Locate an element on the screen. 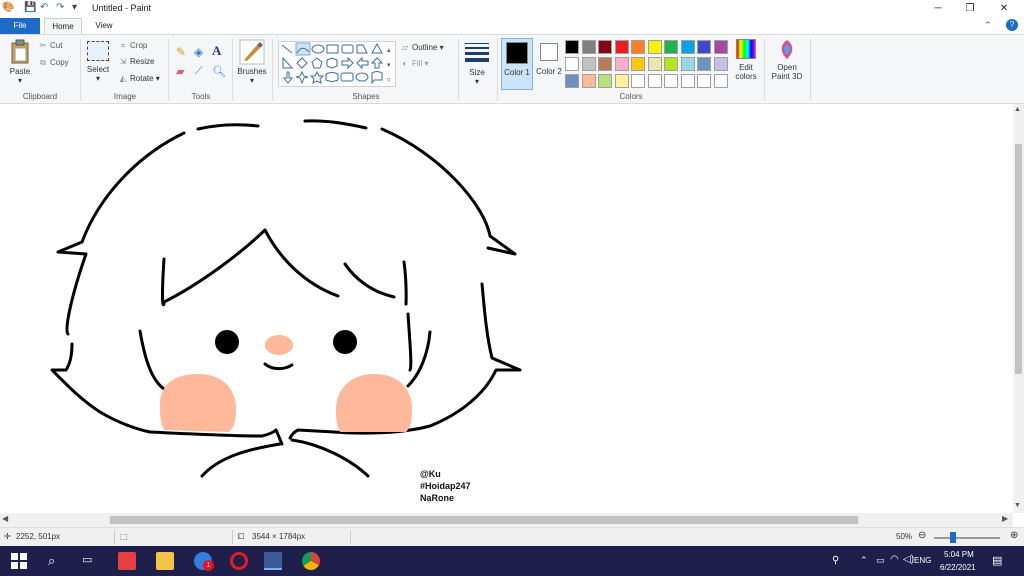 The image size is (1024, 576). size-button: Size ▾ is located at coordinates (477, 63).